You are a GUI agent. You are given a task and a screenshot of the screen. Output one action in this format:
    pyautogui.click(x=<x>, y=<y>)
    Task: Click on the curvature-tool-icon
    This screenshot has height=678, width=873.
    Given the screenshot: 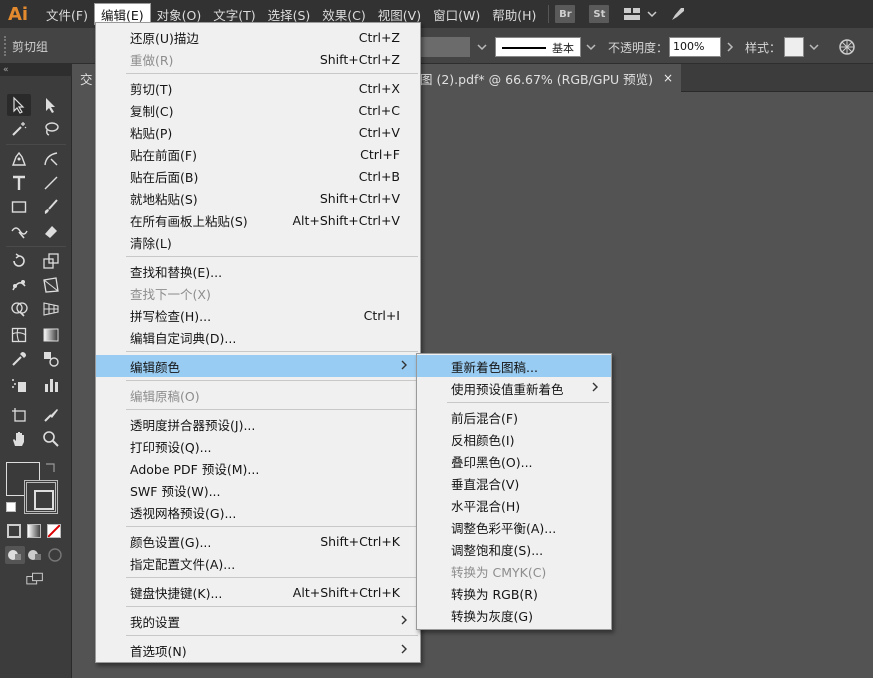 What is the action you would take?
    pyautogui.click(x=51, y=159)
    